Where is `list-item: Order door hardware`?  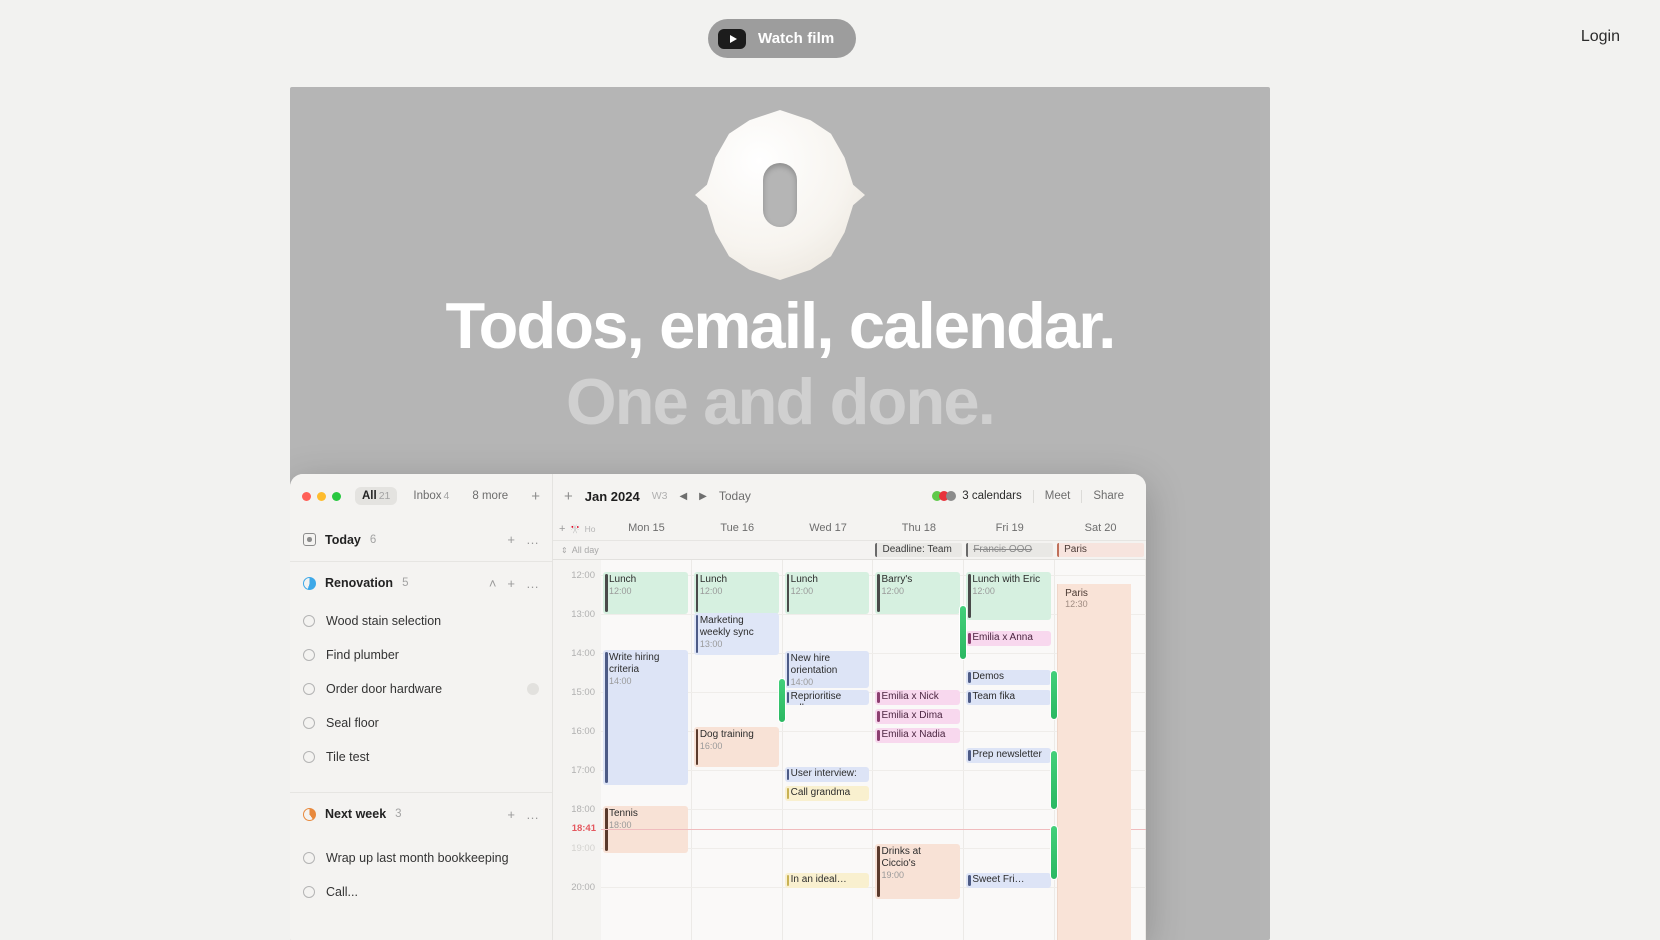
list-item: Order door hardware is located at coordinates (421, 689).